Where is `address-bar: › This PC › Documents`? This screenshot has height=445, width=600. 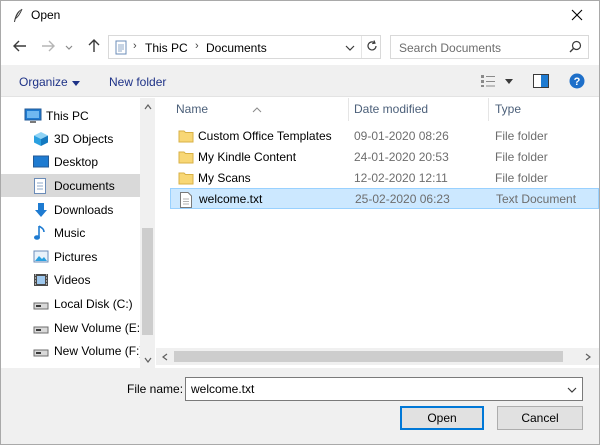
address-bar: › This PC › Documents is located at coordinates (244, 47).